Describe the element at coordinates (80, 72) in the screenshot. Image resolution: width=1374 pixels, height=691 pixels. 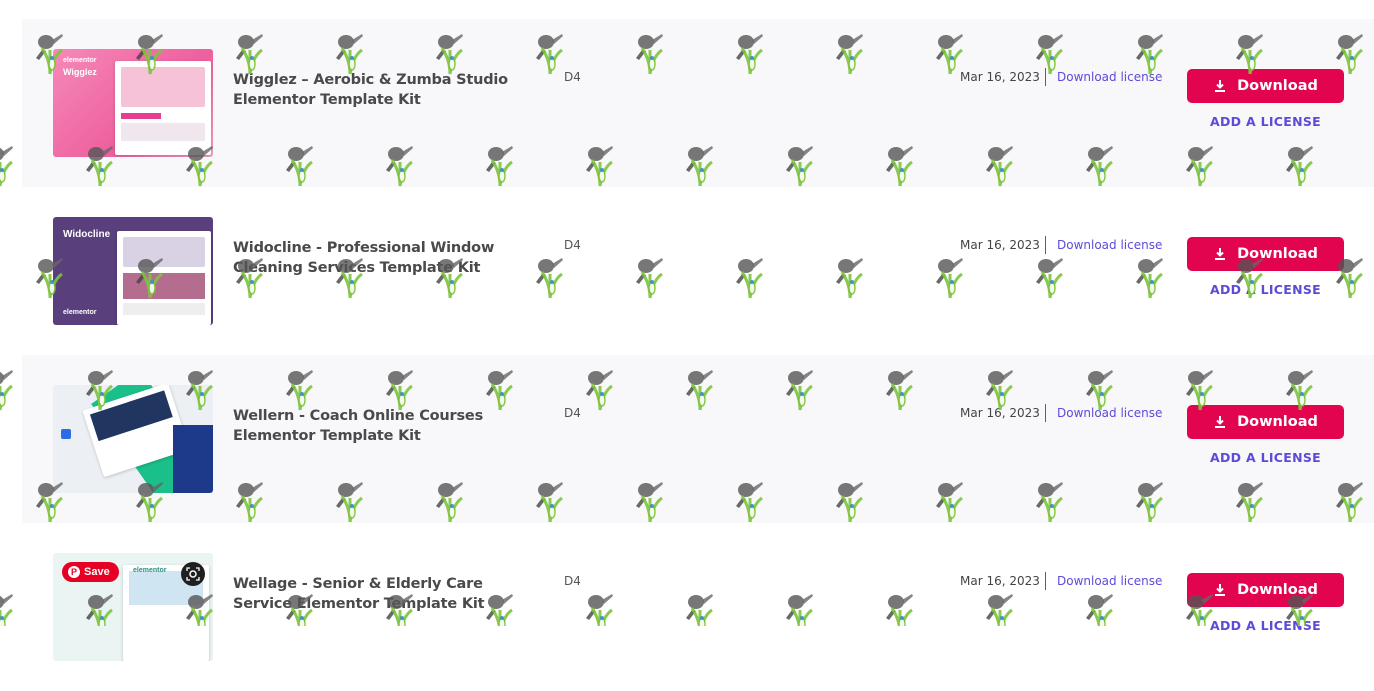
I see `thumbnail-name: Wigglez` at that location.